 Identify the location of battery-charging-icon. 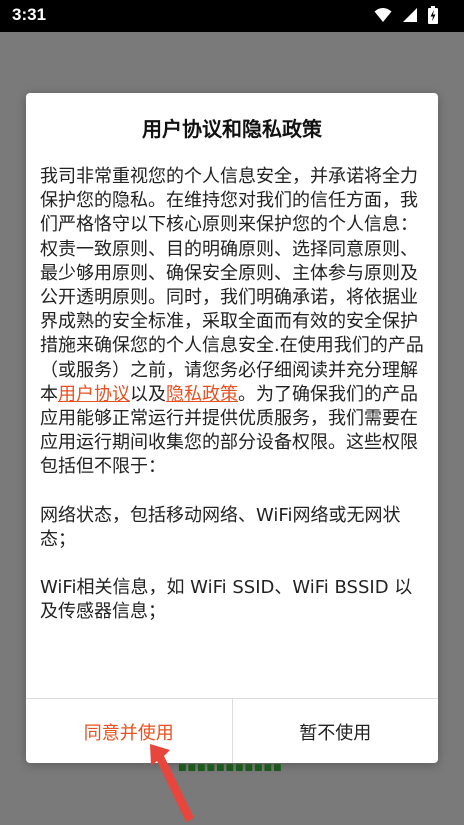
(433, 15).